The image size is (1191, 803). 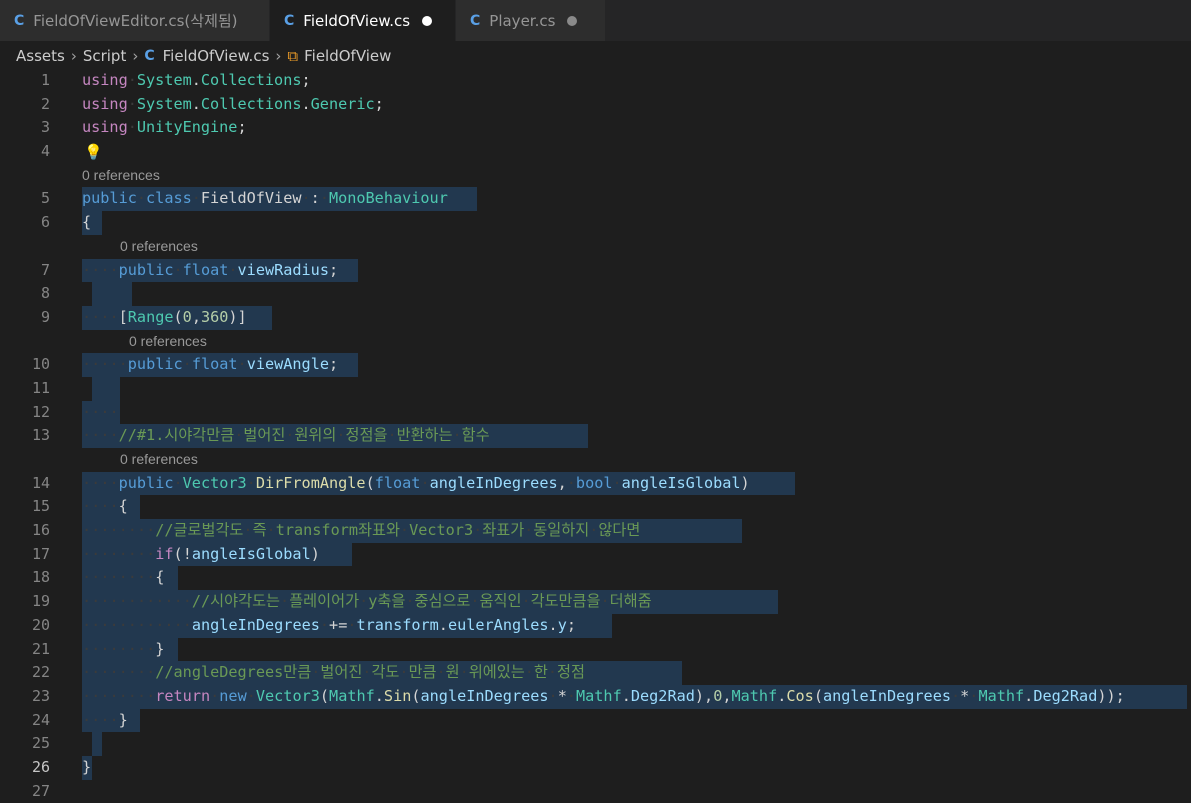 What do you see at coordinates (45, 316) in the screenshot?
I see `line-number: 9` at bounding box center [45, 316].